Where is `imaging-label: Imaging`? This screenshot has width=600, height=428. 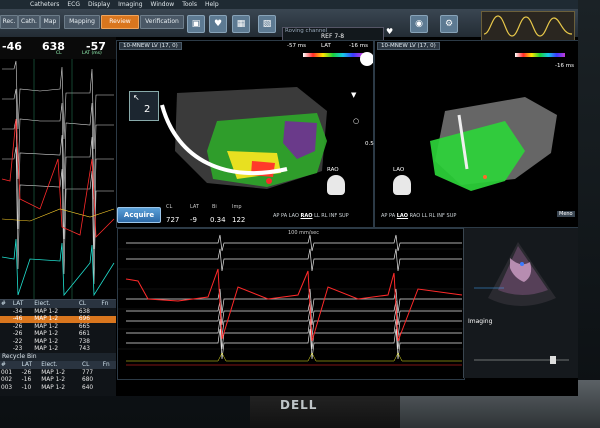
imaging-label: Imaging is located at coordinates (480, 321).